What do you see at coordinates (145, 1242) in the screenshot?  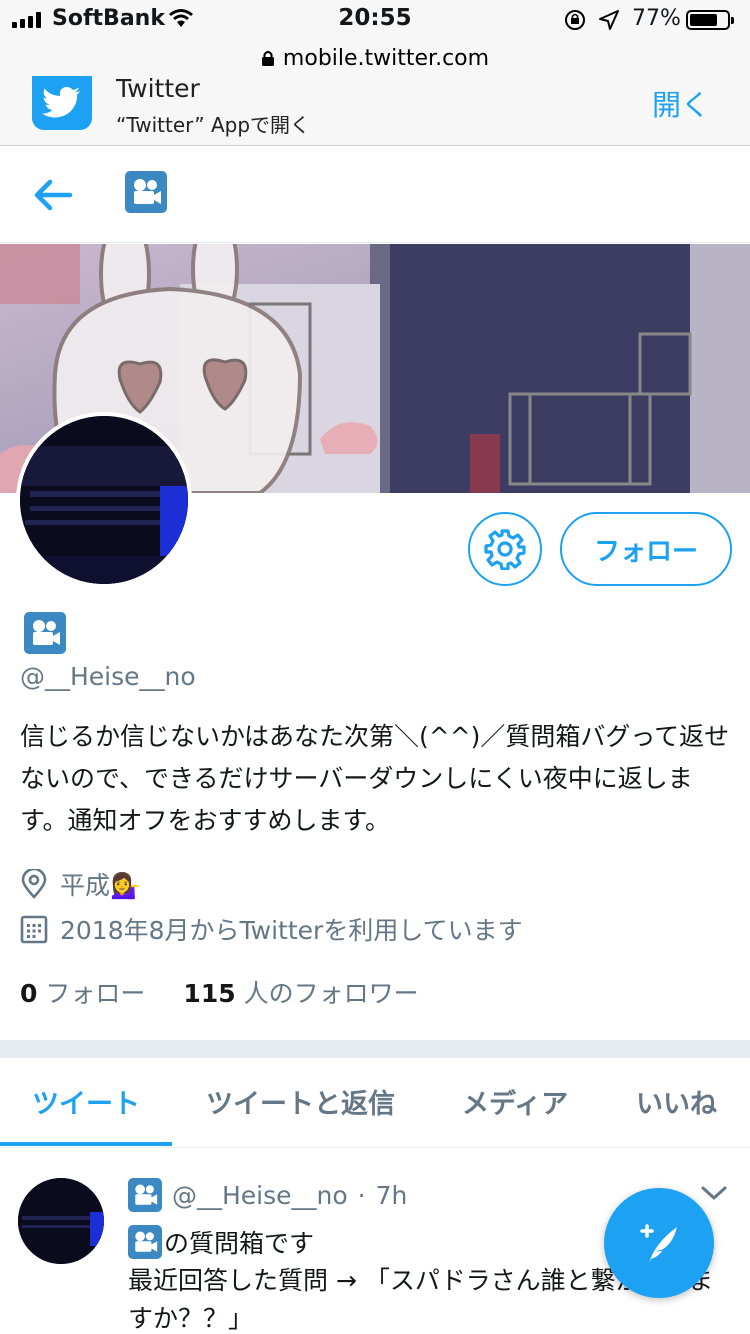 I see `tweet-movie-camera-emoji` at bounding box center [145, 1242].